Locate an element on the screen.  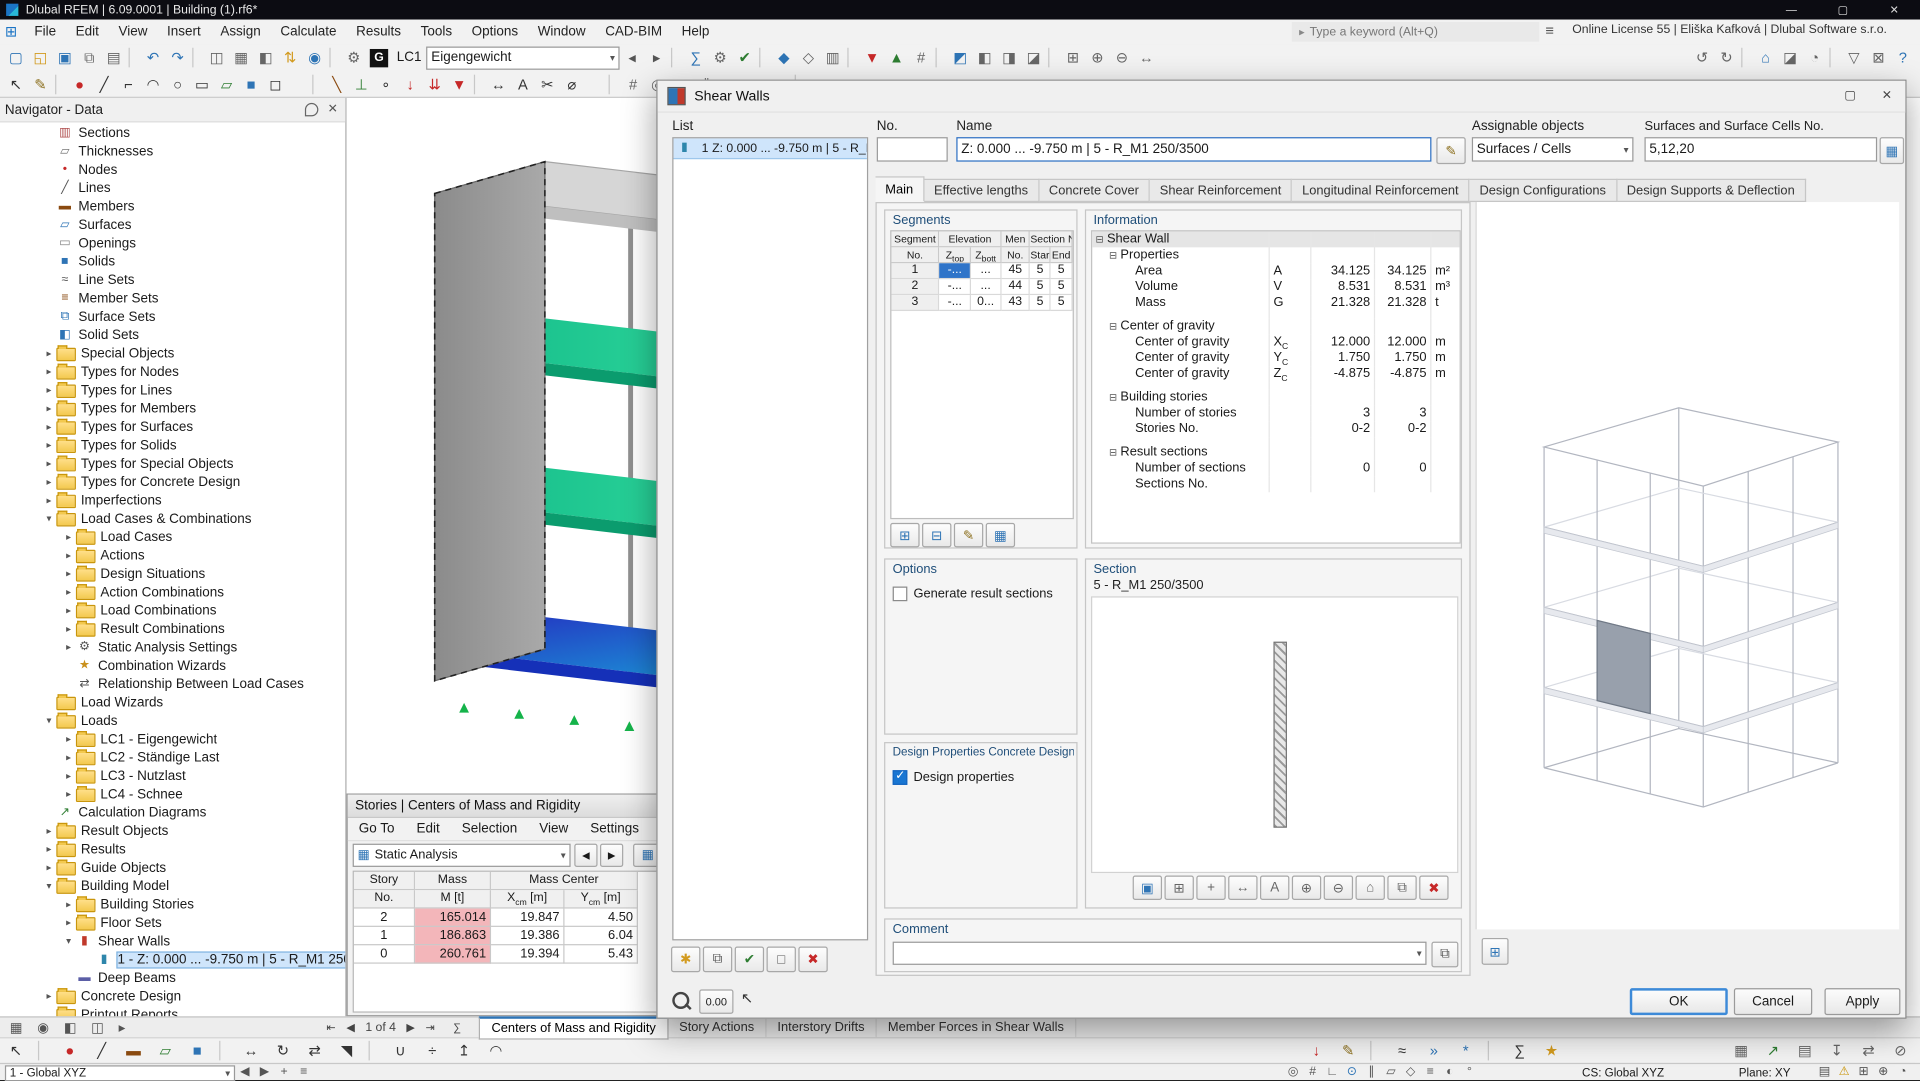
tree-item: Line Sets is located at coordinates (172, 280).